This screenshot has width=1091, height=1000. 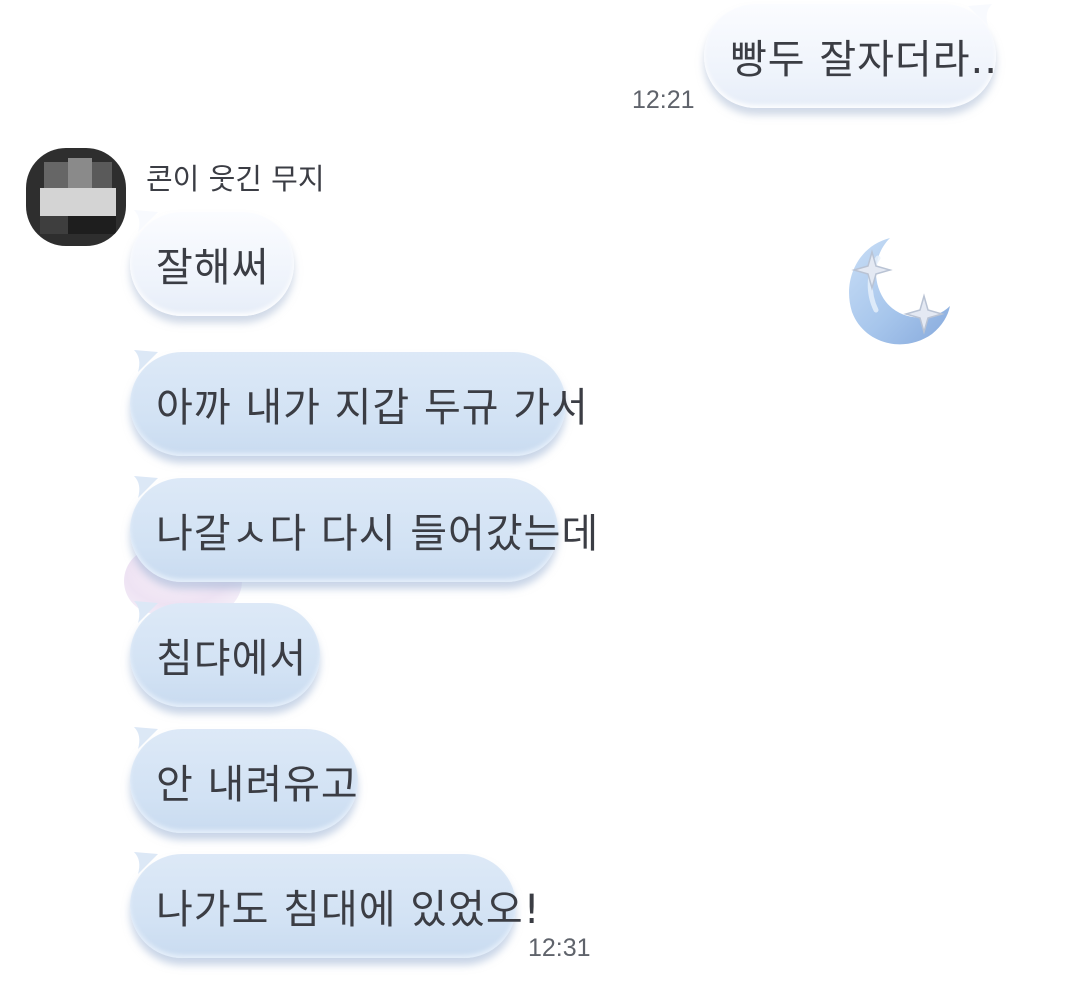 What do you see at coordinates (235, 179) in the screenshot?
I see `sender-name: 콘이 웃긴 무지` at bounding box center [235, 179].